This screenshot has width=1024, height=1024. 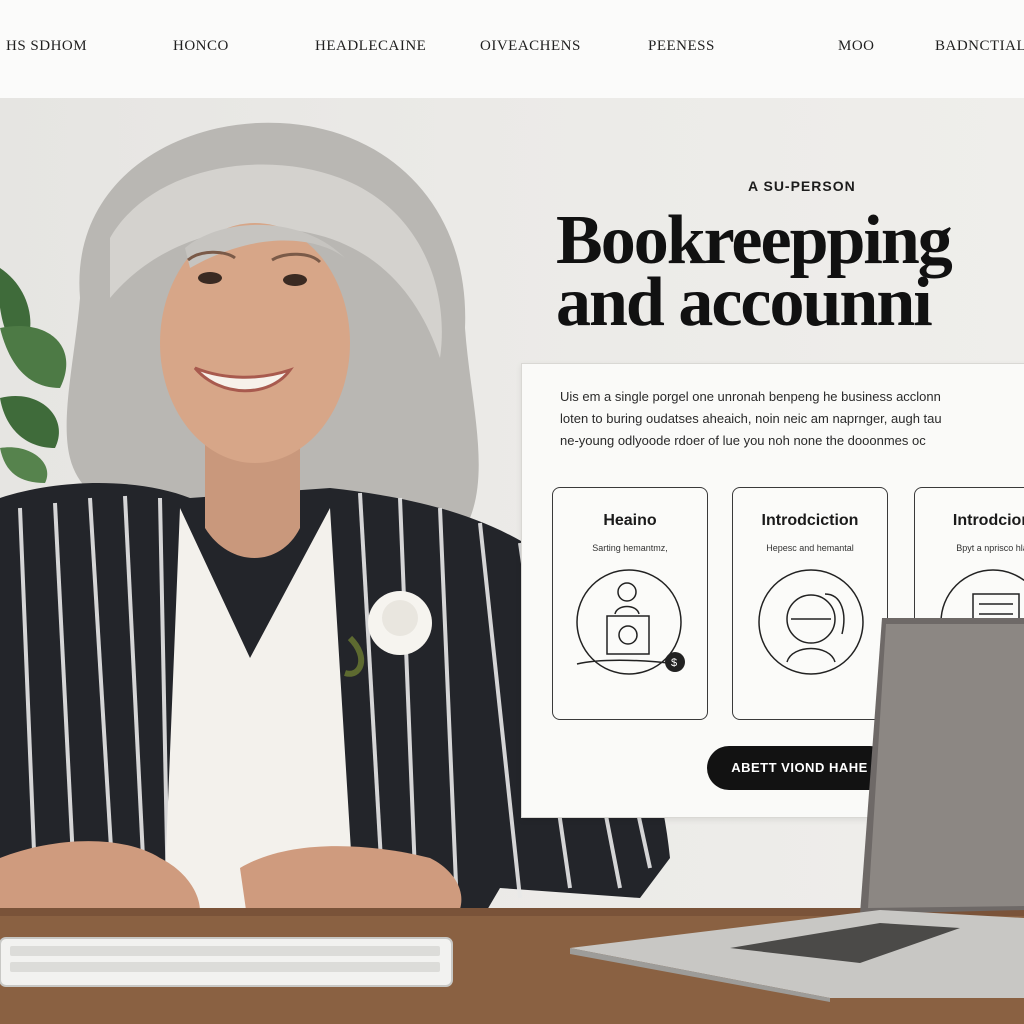 What do you see at coordinates (856, 46) in the screenshot?
I see `nav-link-moo: MOO` at bounding box center [856, 46].